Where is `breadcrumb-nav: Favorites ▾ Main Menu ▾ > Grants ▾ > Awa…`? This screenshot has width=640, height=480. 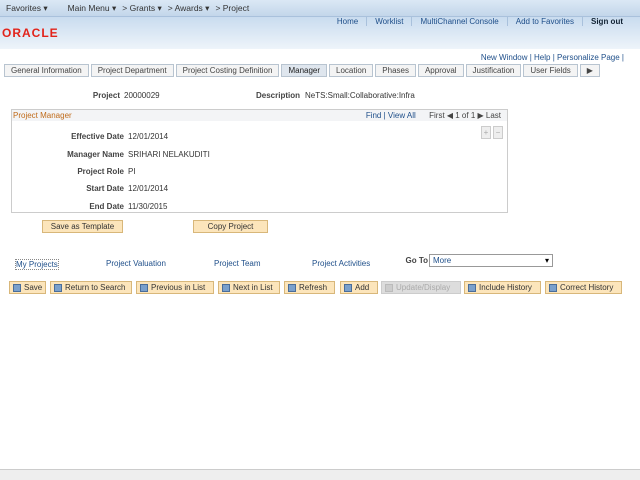
breadcrumb-nav: Favorites ▾ Main Menu ▾ > Grants ▾ > Awa… is located at coordinates (320, 8).